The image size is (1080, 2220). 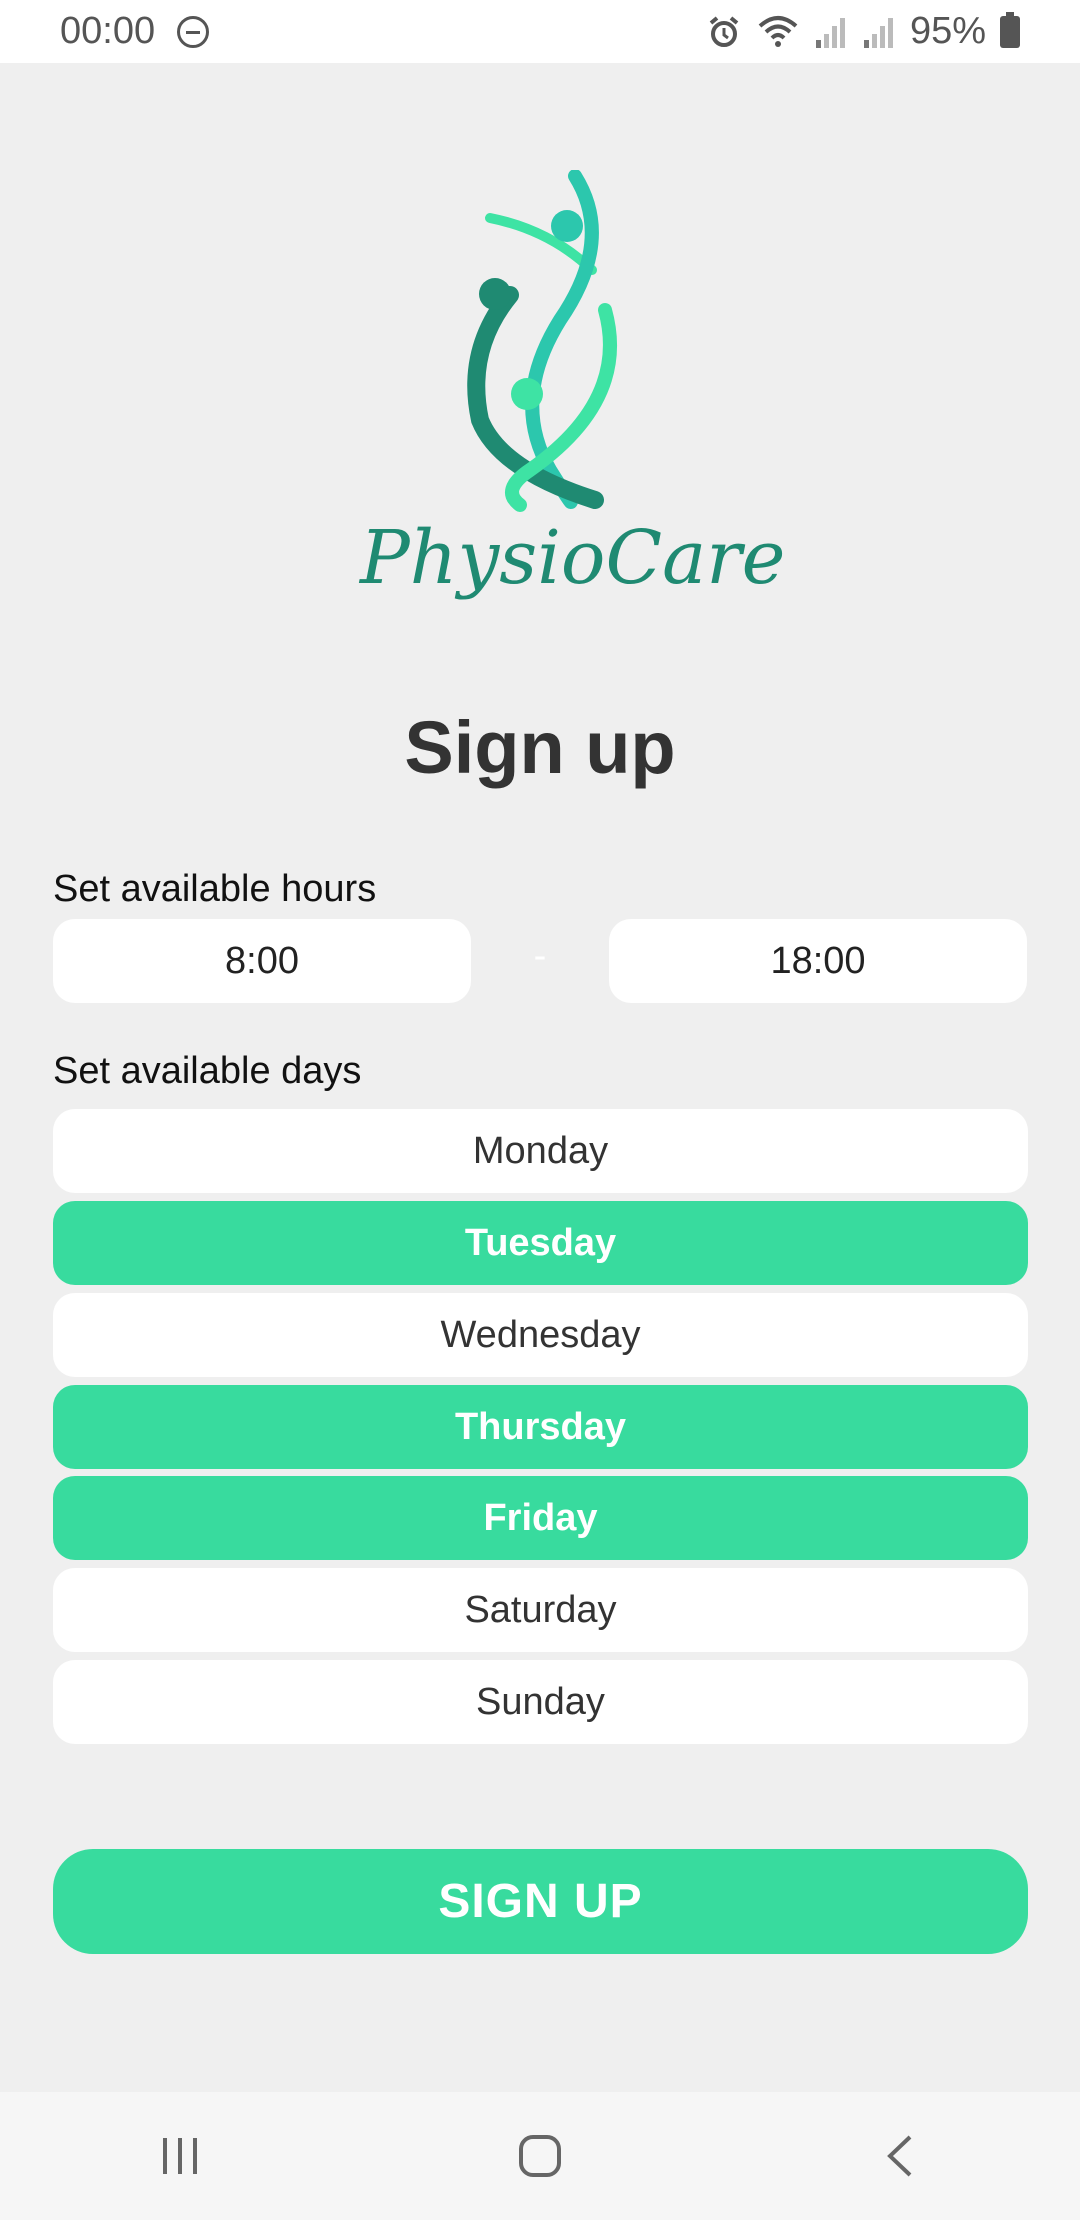 I want to click on do-not-disturb-icon, so click(x=193, y=31).